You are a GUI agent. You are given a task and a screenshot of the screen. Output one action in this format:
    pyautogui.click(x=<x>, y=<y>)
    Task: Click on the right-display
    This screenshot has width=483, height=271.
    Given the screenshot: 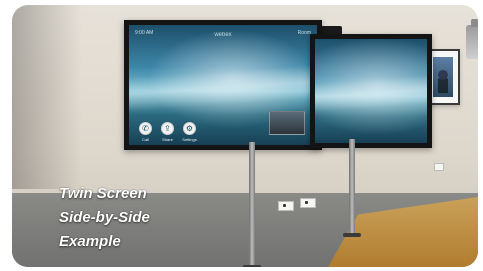 What is the action you would take?
    pyautogui.click(x=371, y=91)
    